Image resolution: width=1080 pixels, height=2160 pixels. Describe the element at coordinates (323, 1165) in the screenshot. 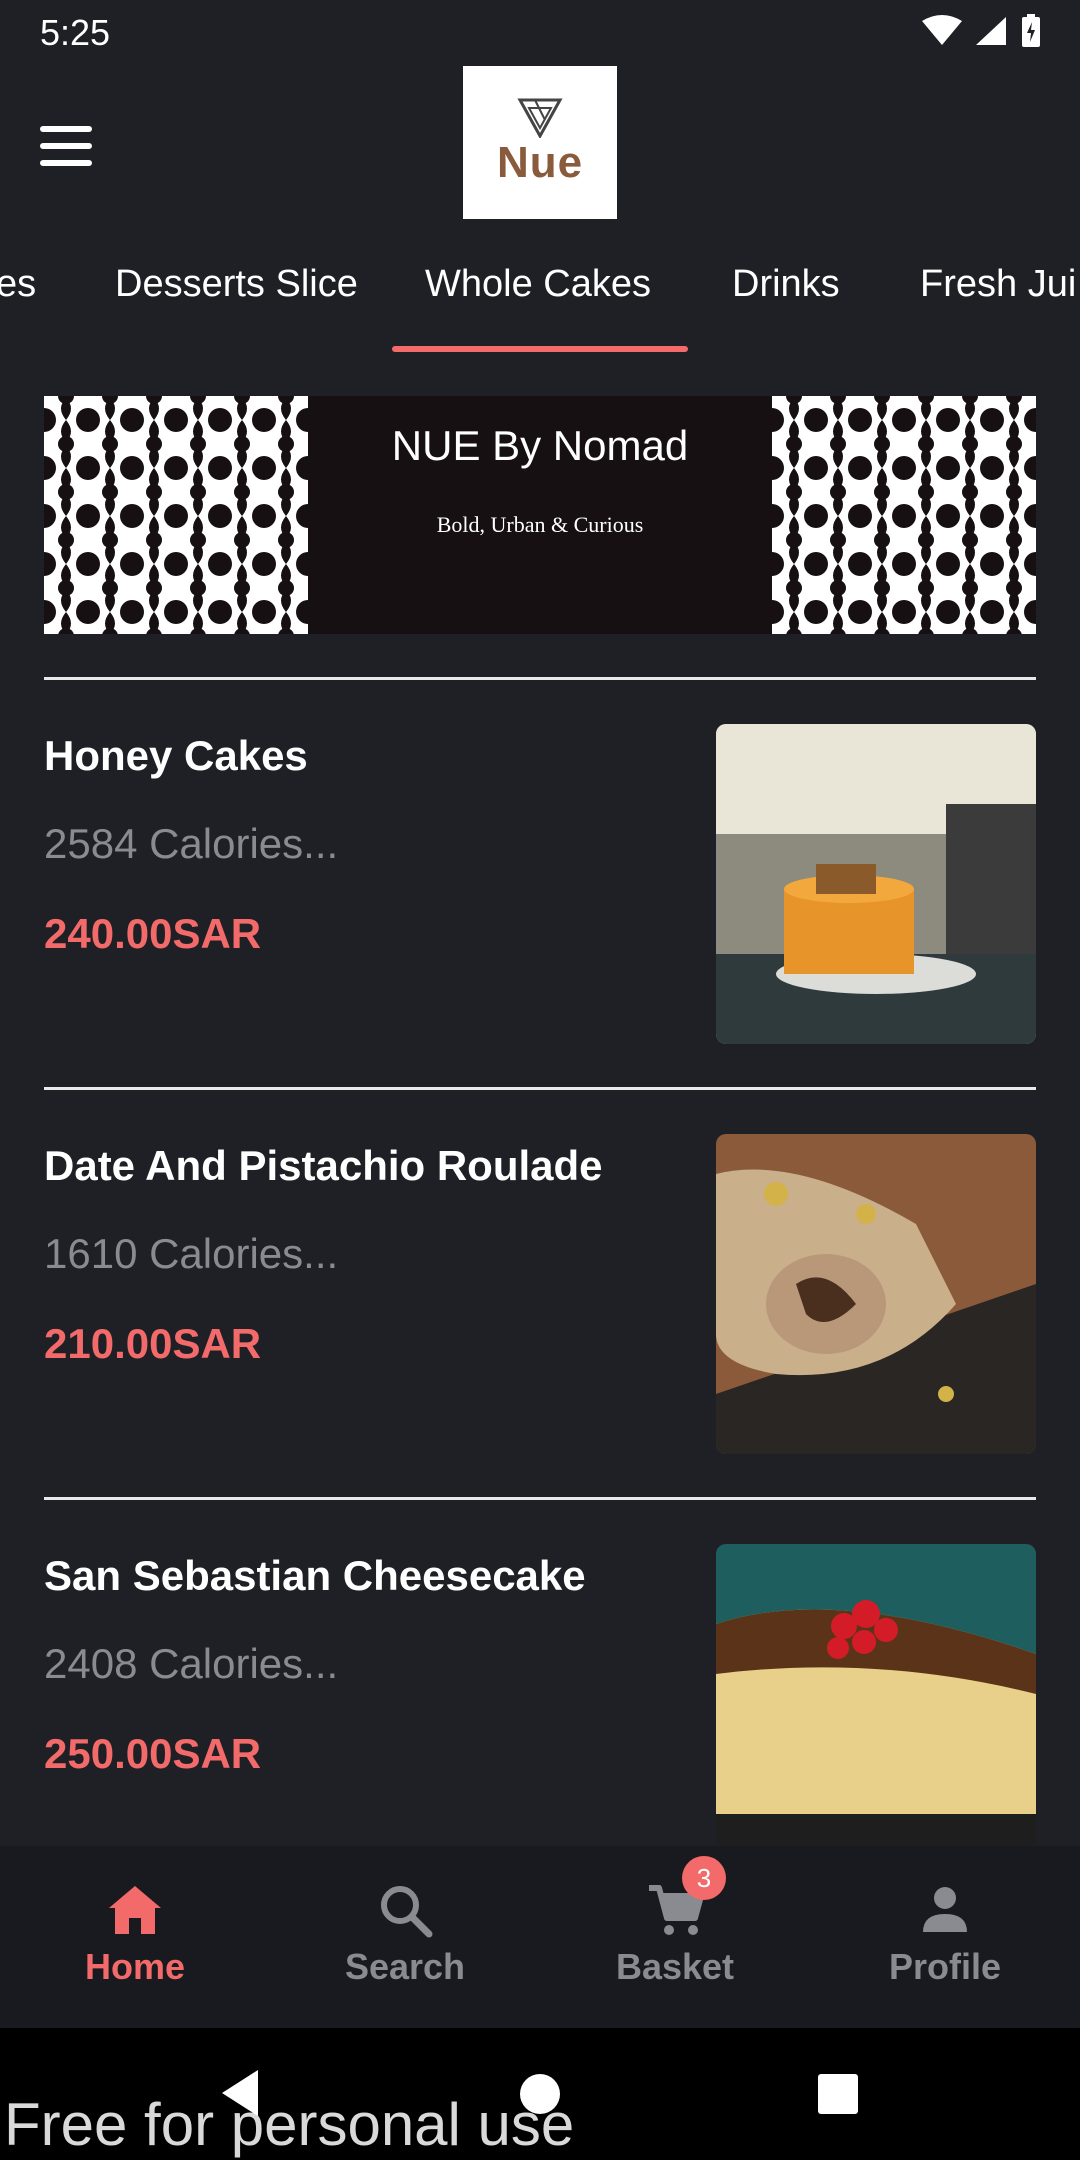

I see `item-name: Date And Pistachio Roulade` at that location.